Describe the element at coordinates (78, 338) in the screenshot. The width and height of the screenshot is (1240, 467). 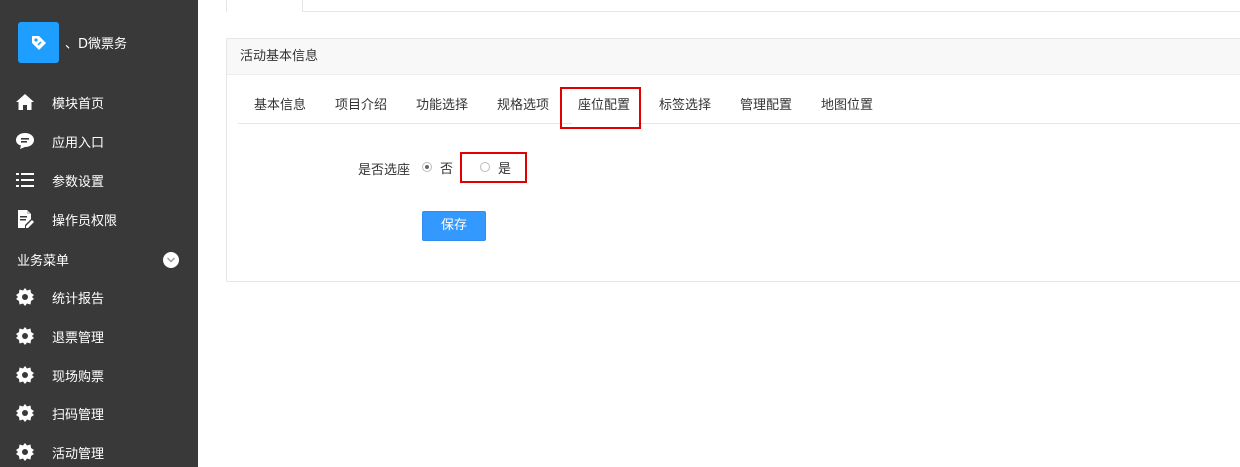
I see `sidebar-item-label: 退票管理` at that location.